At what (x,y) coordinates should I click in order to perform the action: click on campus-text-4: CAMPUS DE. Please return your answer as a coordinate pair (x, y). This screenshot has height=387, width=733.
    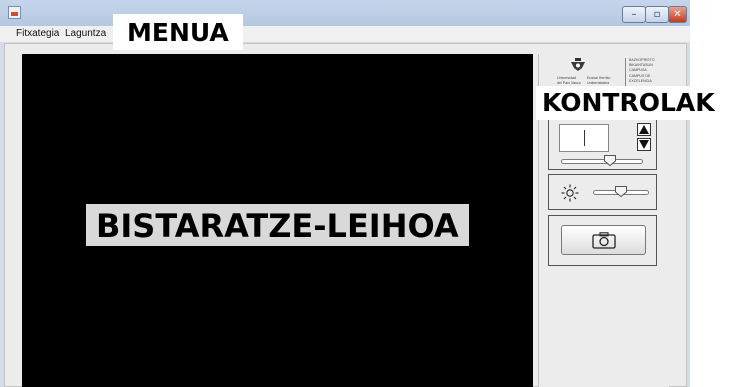
    Looking at the image, I should click on (640, 76).